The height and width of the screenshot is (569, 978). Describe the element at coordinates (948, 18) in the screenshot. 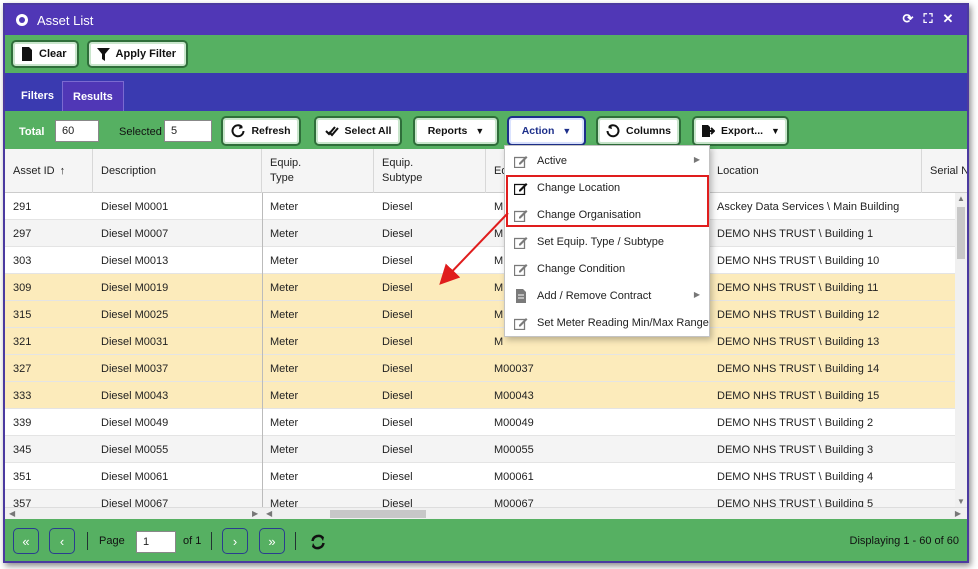

I see `close-icon: ✕` at that location.